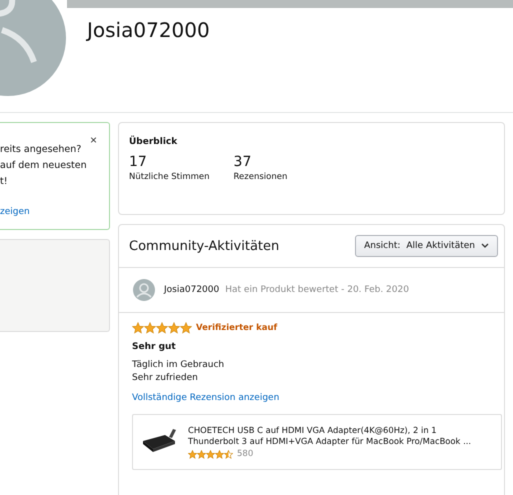 This screenshot has height=495, width=513. I want to click on caret-icon, so click(485, 246).